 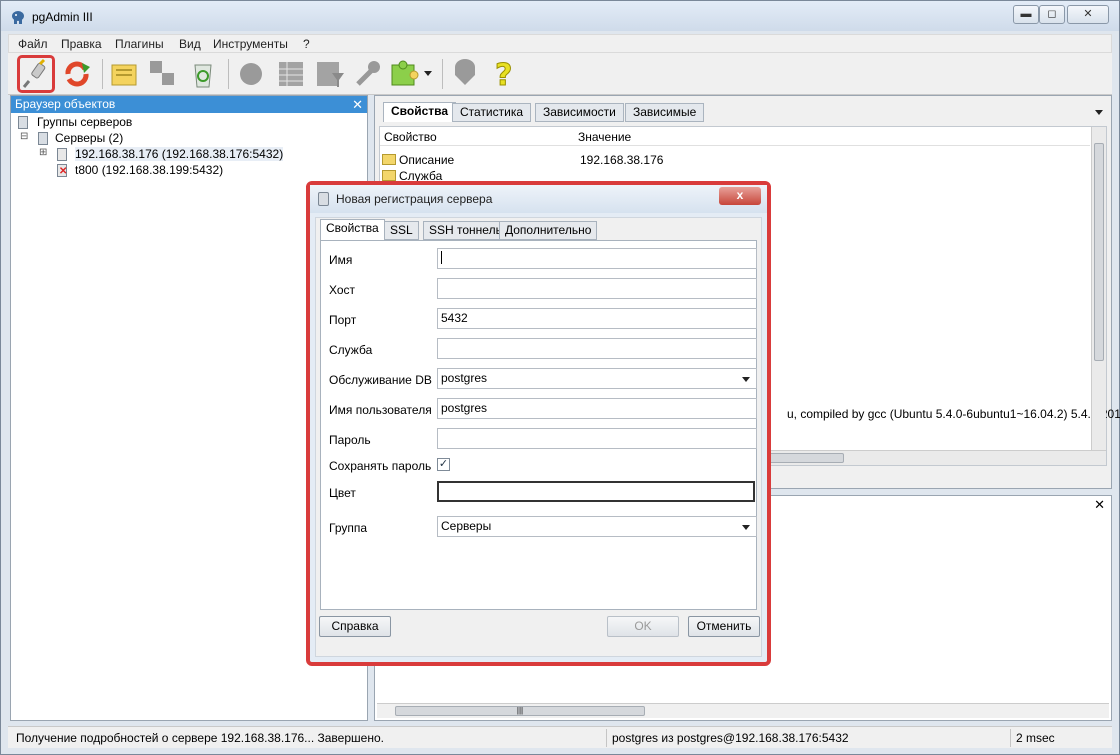 What do you see at coordinates (597, 288) in the screenshot?
I see `host-input` at bounding box center [597, 288].